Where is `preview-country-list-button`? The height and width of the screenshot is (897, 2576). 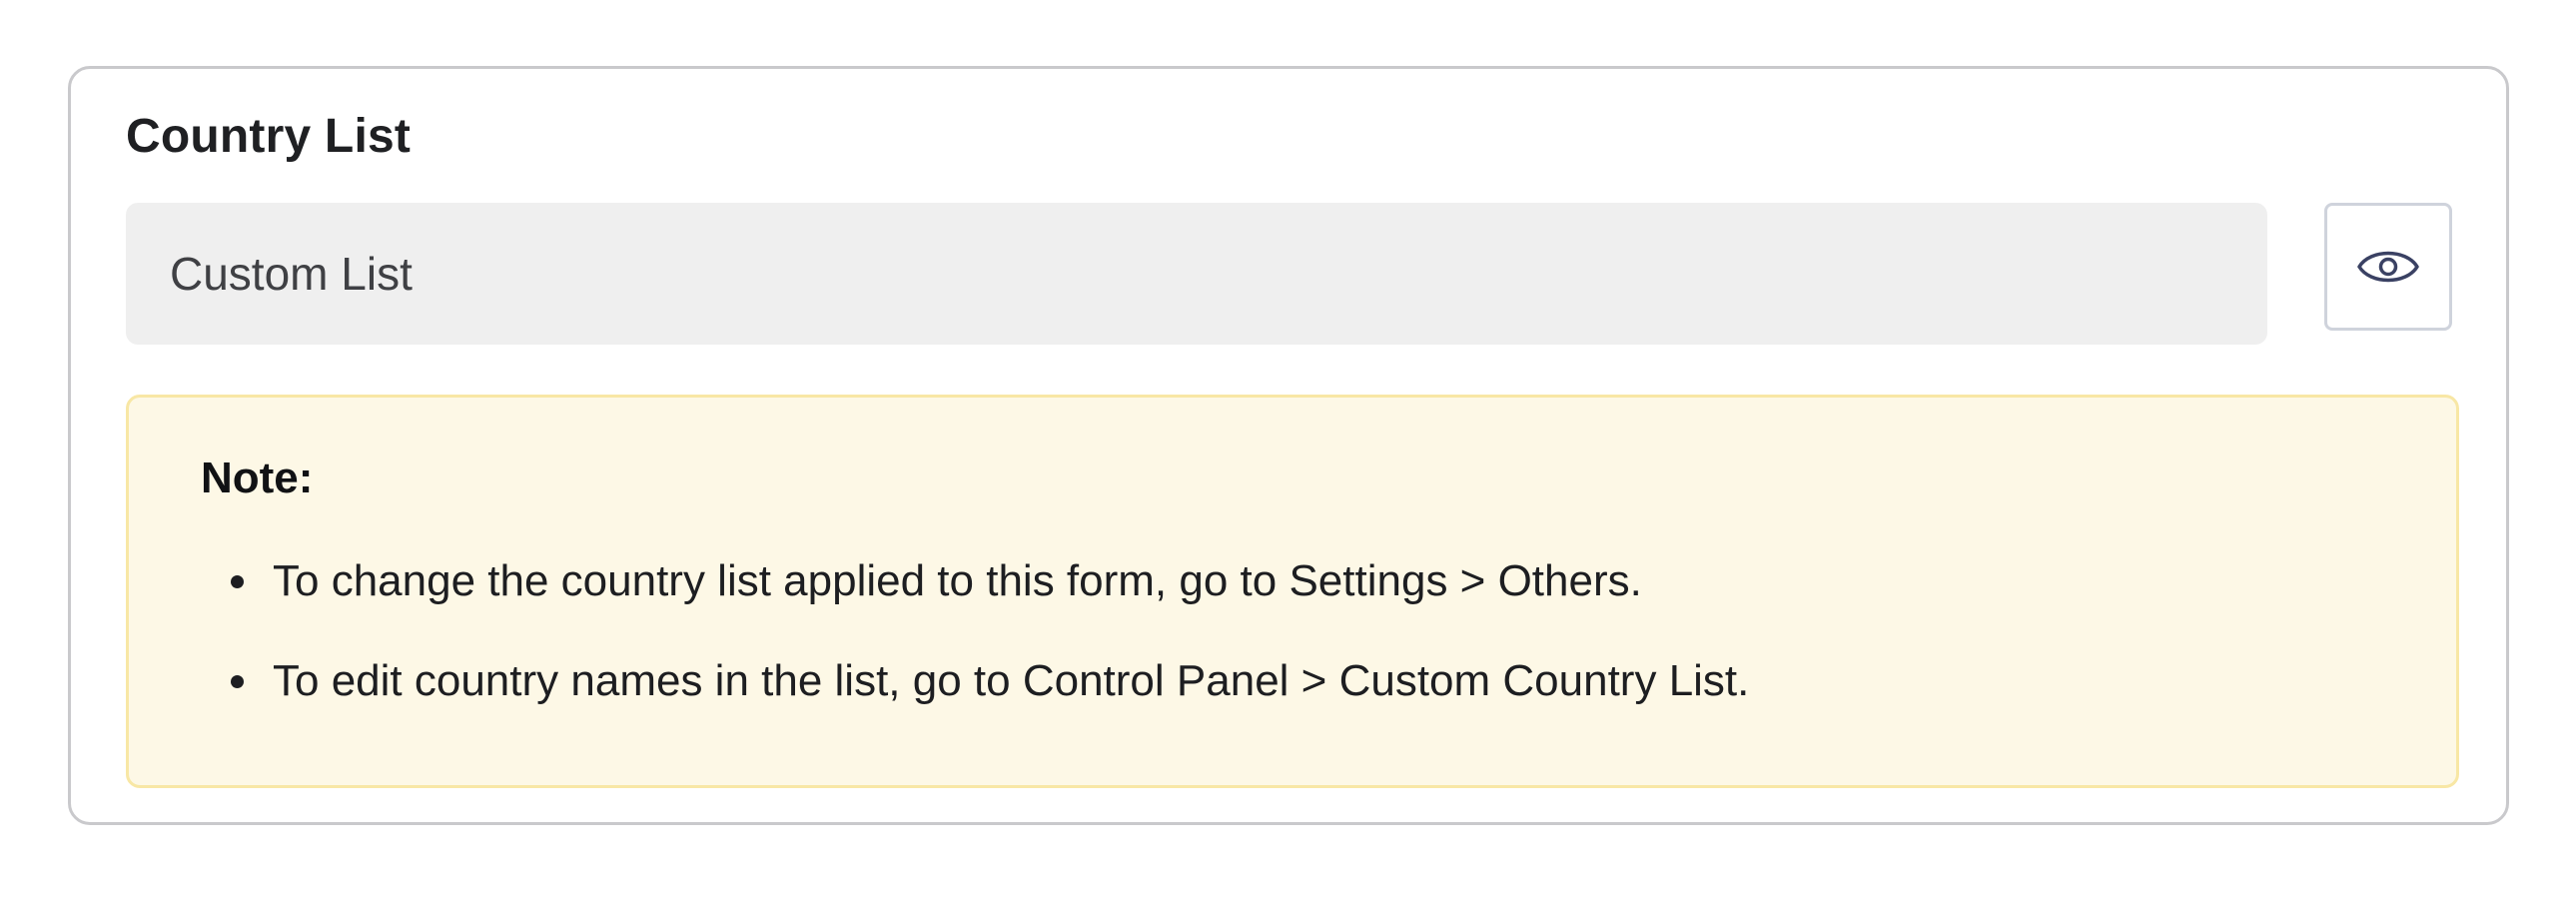
preview-country-list-button is located at coordinates (2388, 267).